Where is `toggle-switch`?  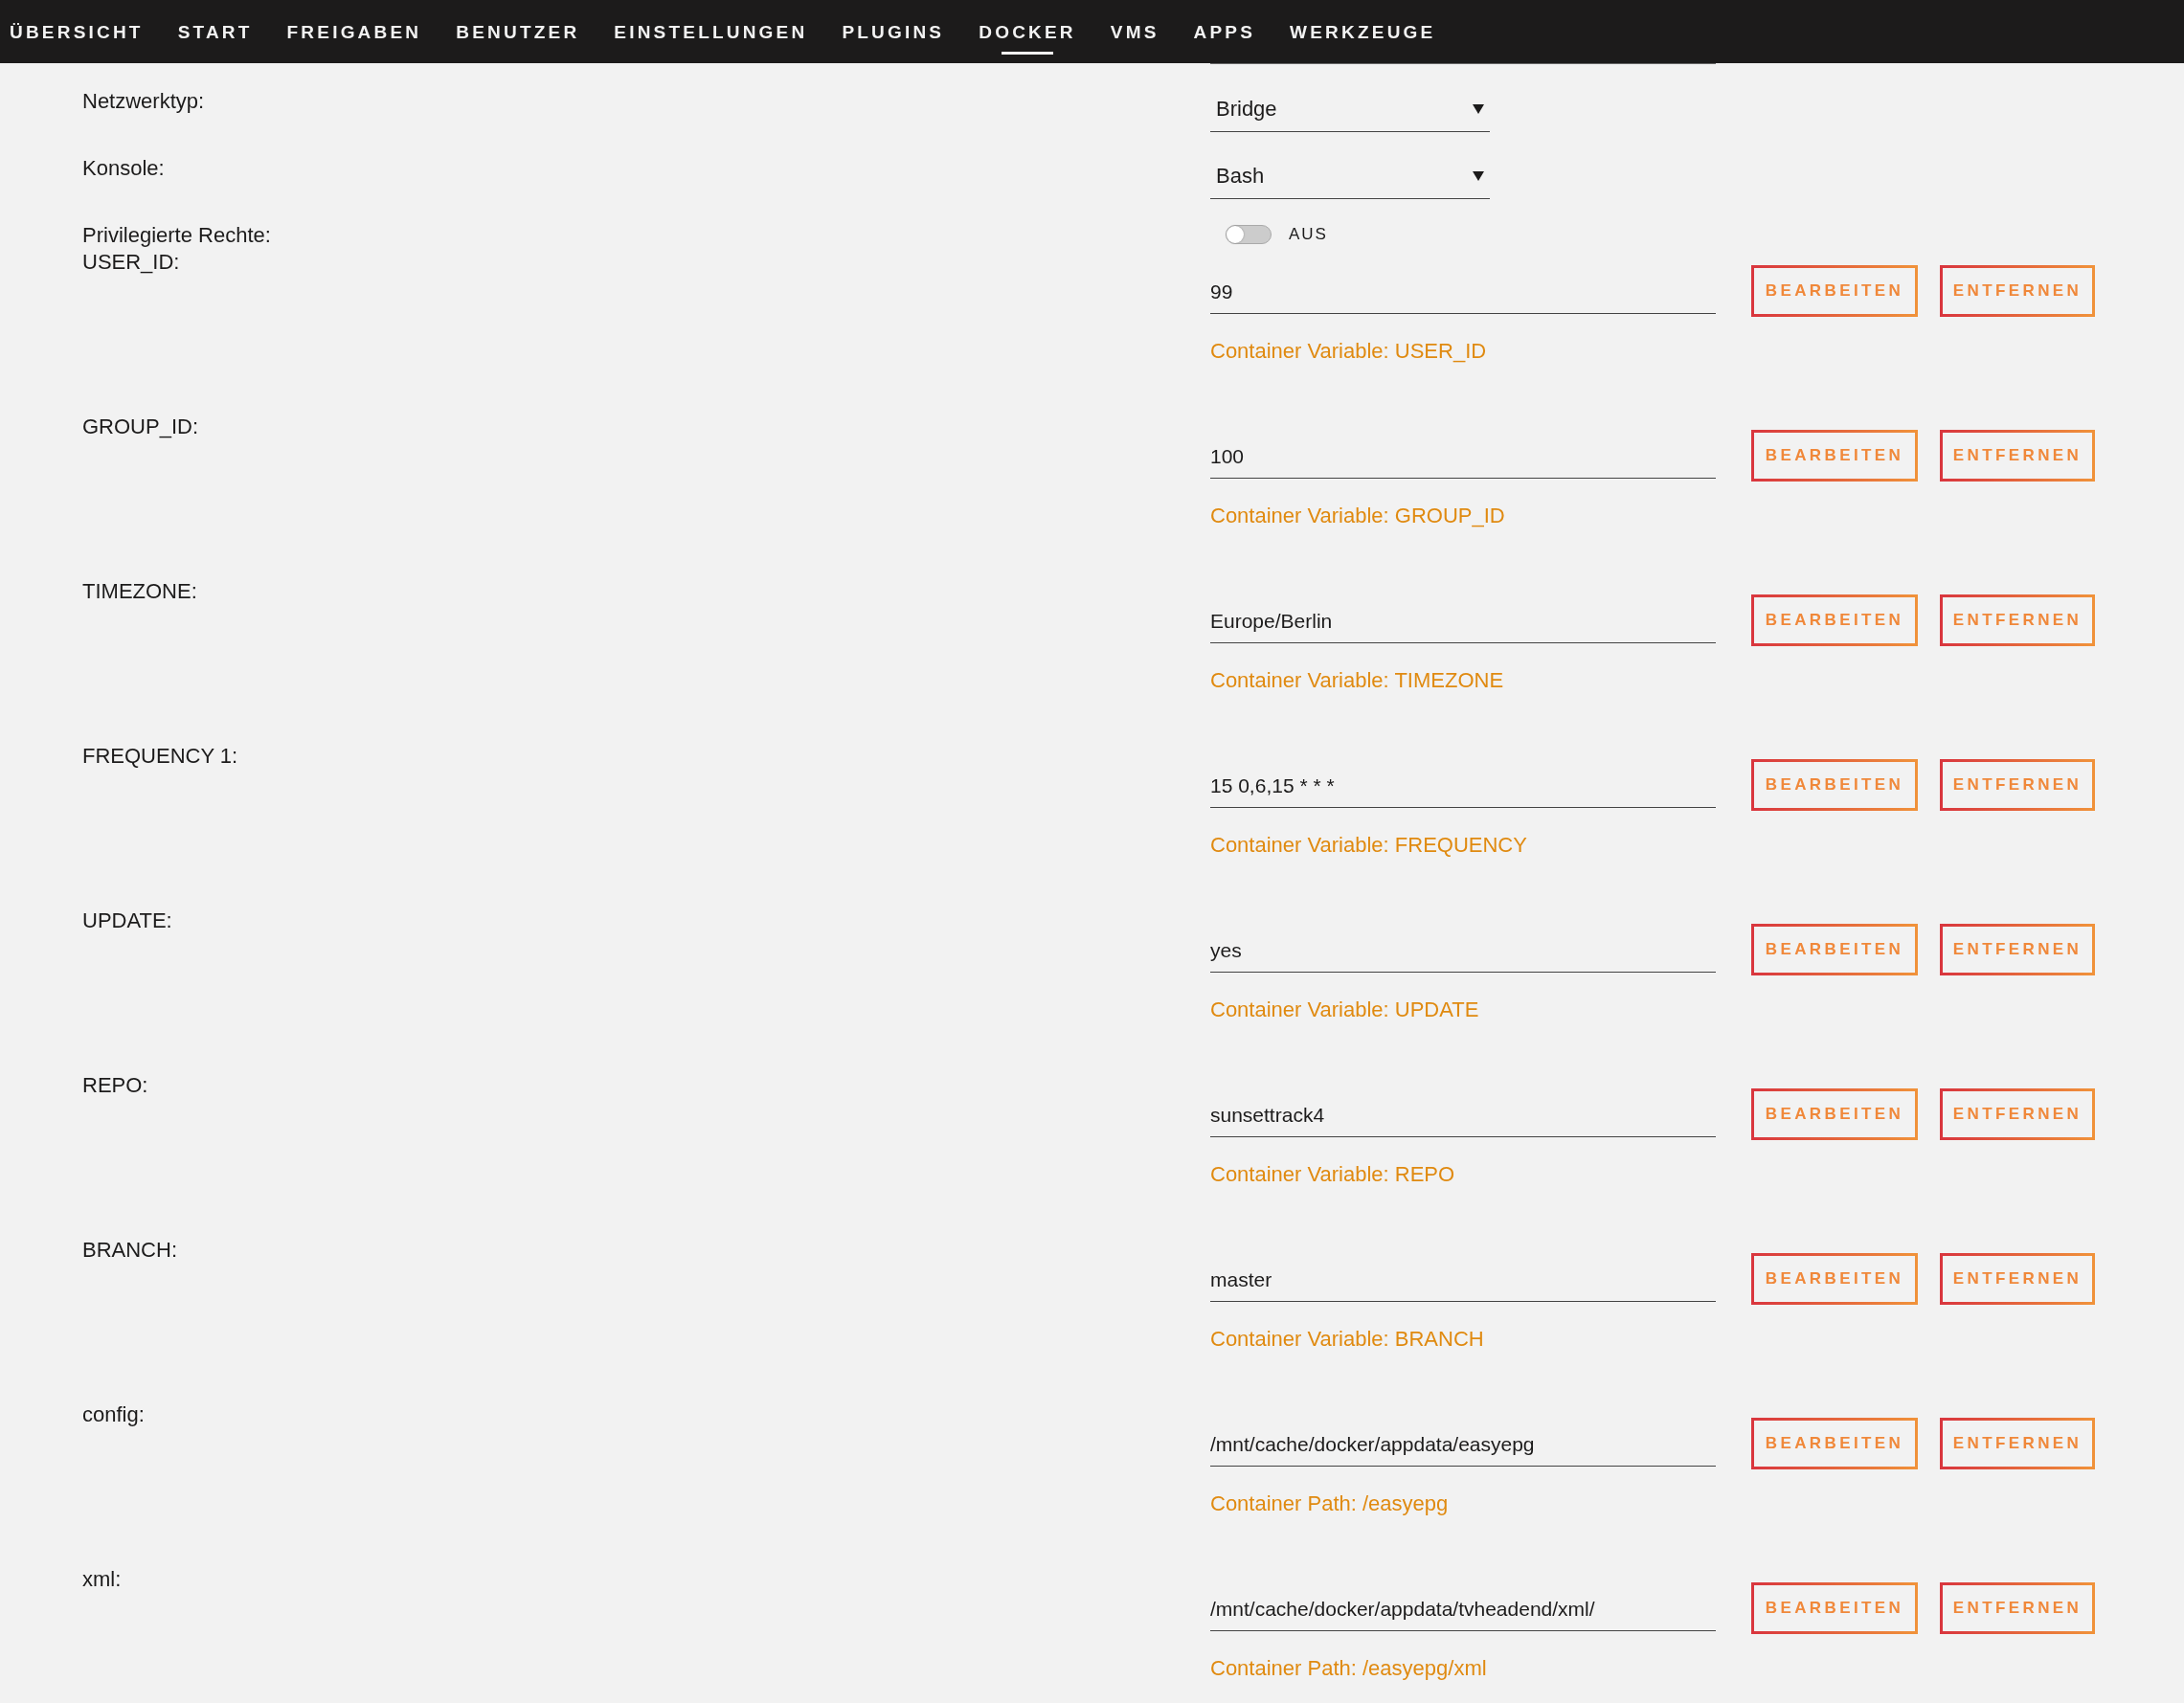
toggle-switch is located at coordinates (1249, 234).